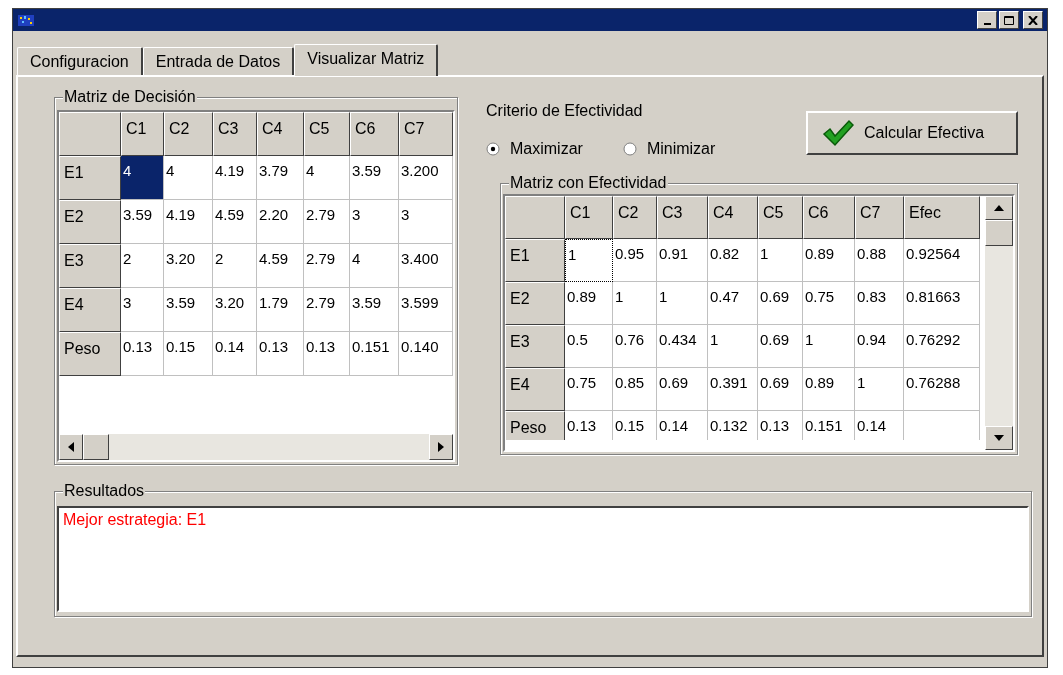 The width and height of the screenshot is (1063, 675). Describe the element at coordinates (733, 260) in the screenshot. I see `table-cell: 0.82` at that location.